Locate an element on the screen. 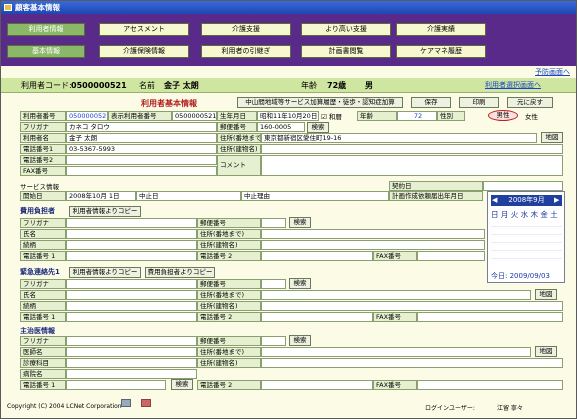  payer-kana-field is located at coordinates (131, 223).